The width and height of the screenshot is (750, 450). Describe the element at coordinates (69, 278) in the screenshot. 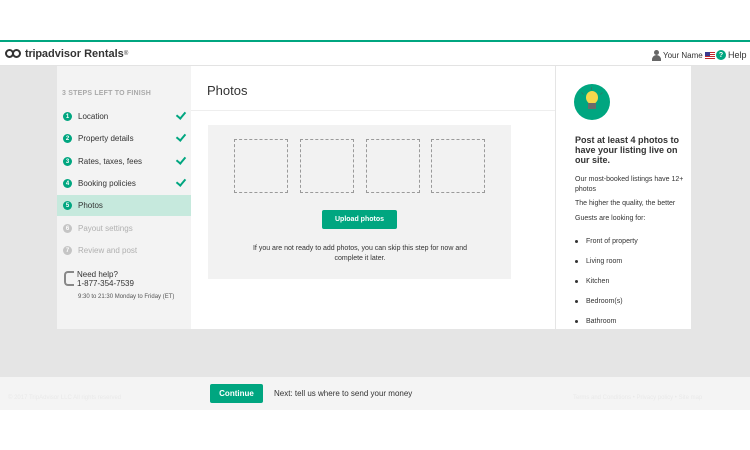

I see `phone-icon` at that location.